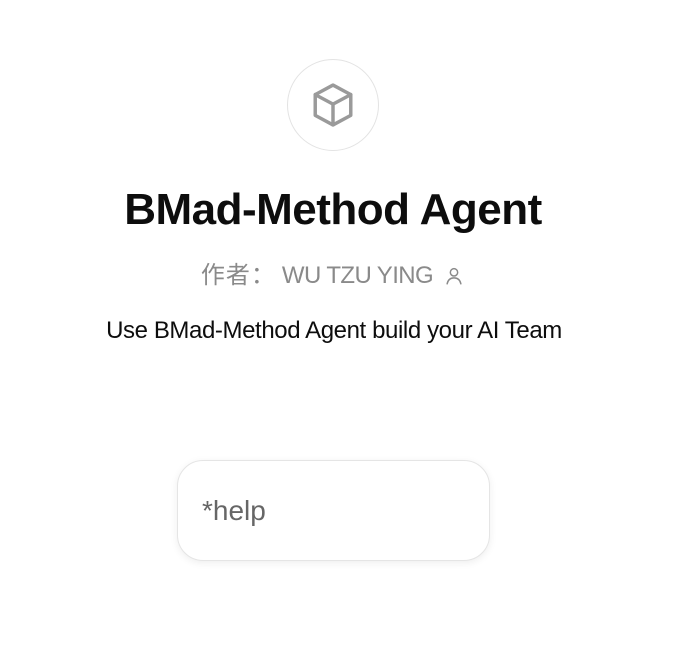 The height and width of the screenshot is (656, 680). What do you see at coordinates (333, 510) in the screenshot?
I see `conversation-starter-button: *help` at bounding box center [333, 510].